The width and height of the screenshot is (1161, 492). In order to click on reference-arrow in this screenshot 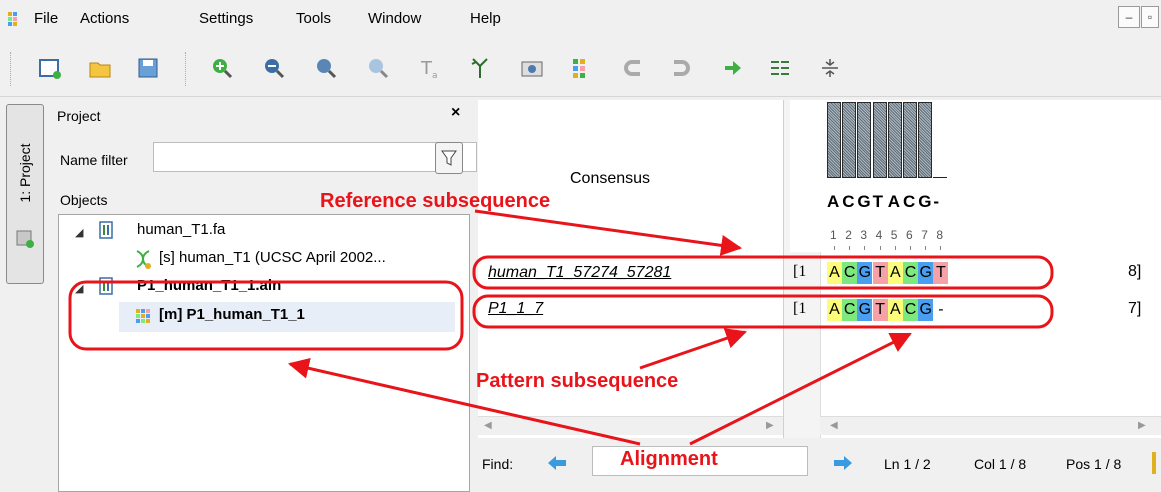, I will do `click(608, 232)`.